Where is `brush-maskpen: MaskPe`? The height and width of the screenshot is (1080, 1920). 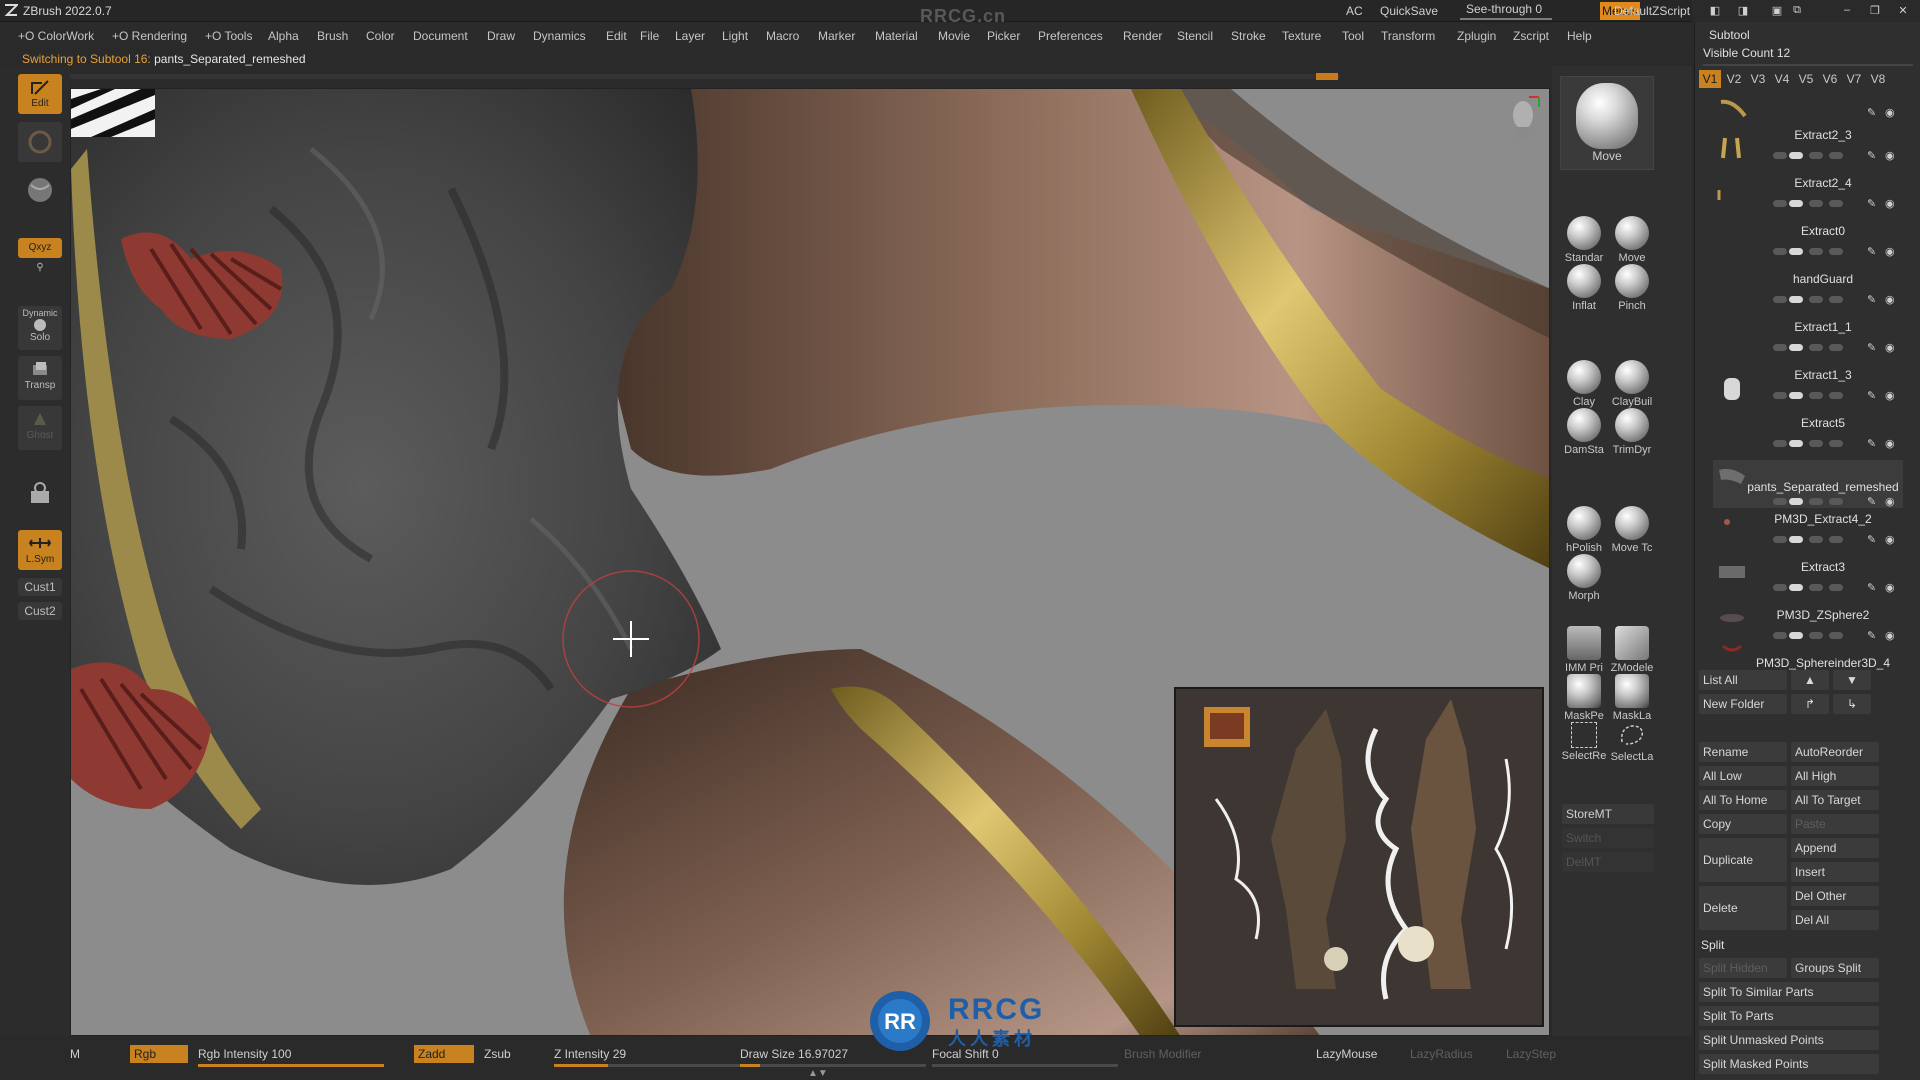
brush-maskpen: MaskPe is located at coordinates (1584, 698).